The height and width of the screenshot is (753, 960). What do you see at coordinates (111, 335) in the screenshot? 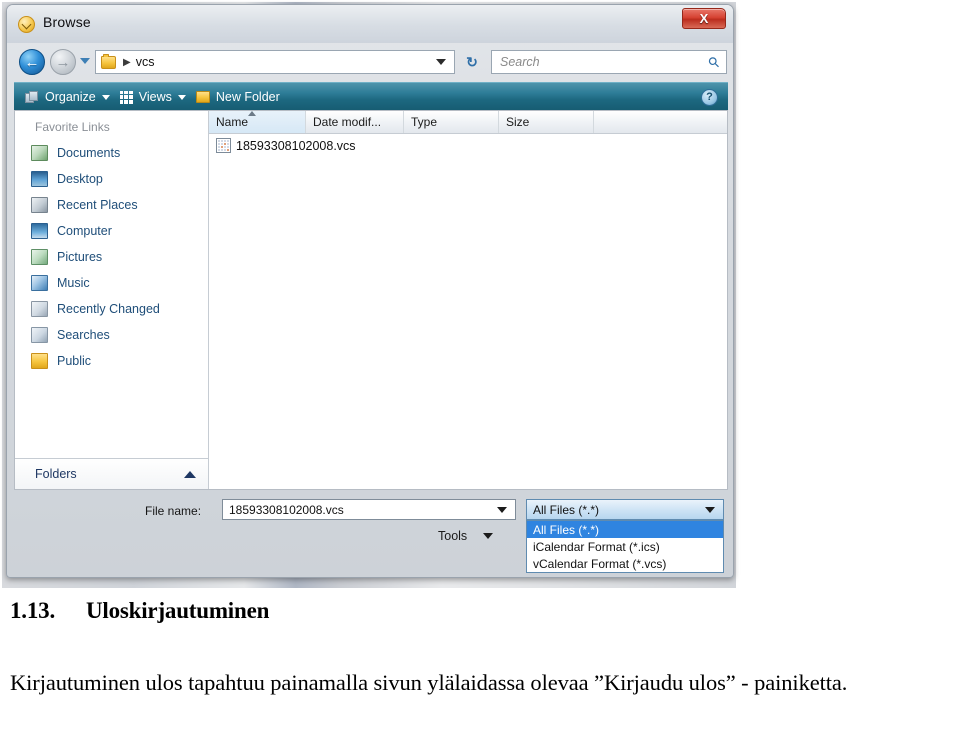
I see `sidebar-item-searches: Searches` at bounding box center [111, 335].